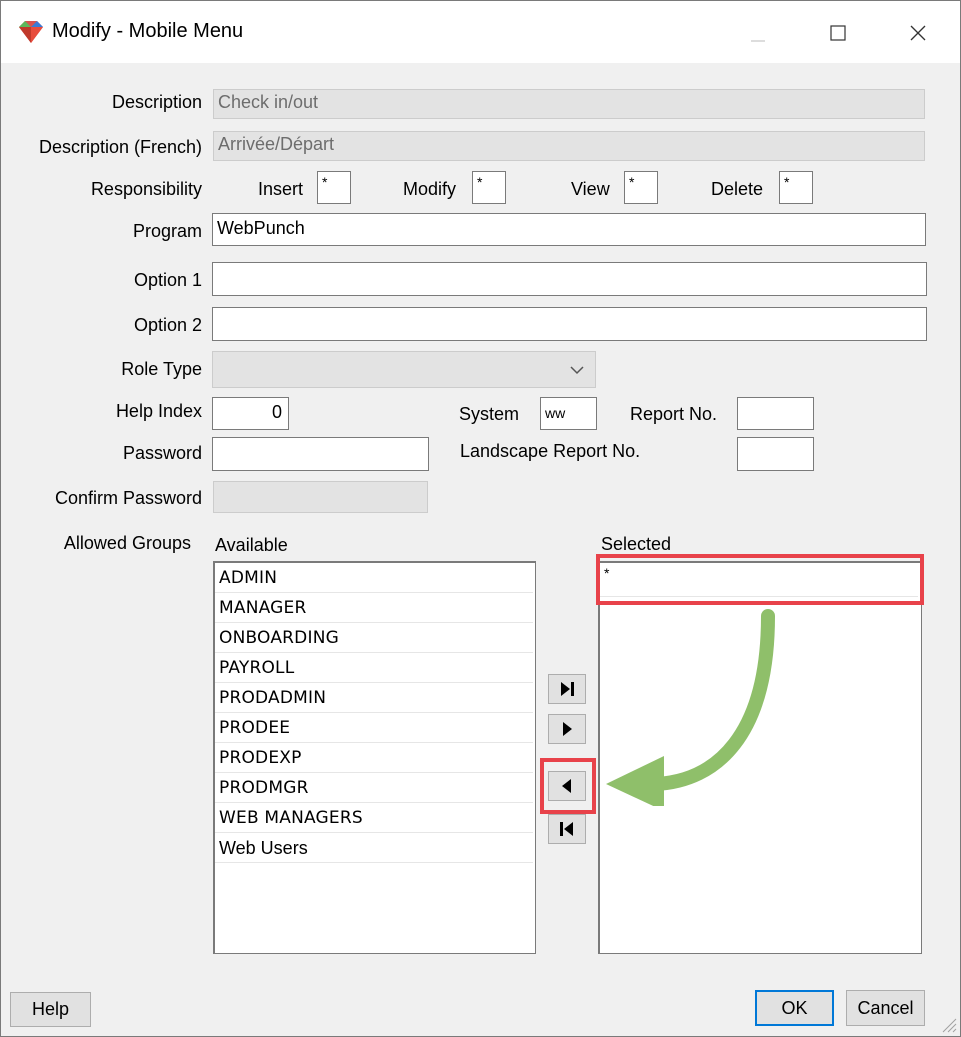  I want to click on window-title: Modify - Mobile Menu, so click(148, 31).